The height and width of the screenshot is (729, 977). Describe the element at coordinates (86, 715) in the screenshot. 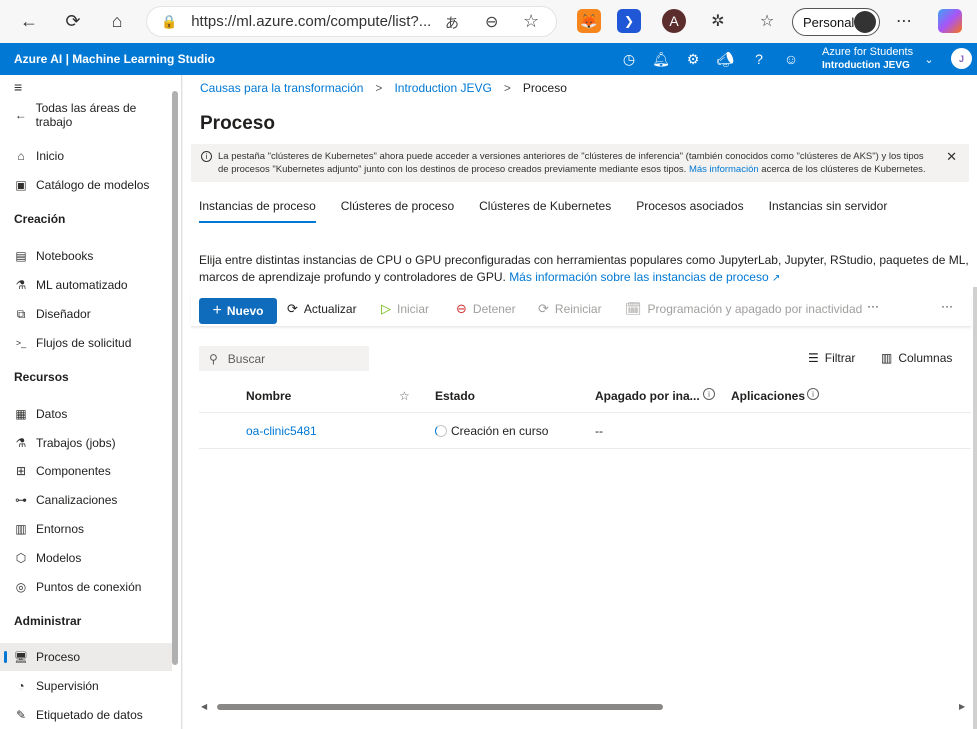

I see `sidebar-item-data-labeling: ✎ Etiquetado de datos` at that location.